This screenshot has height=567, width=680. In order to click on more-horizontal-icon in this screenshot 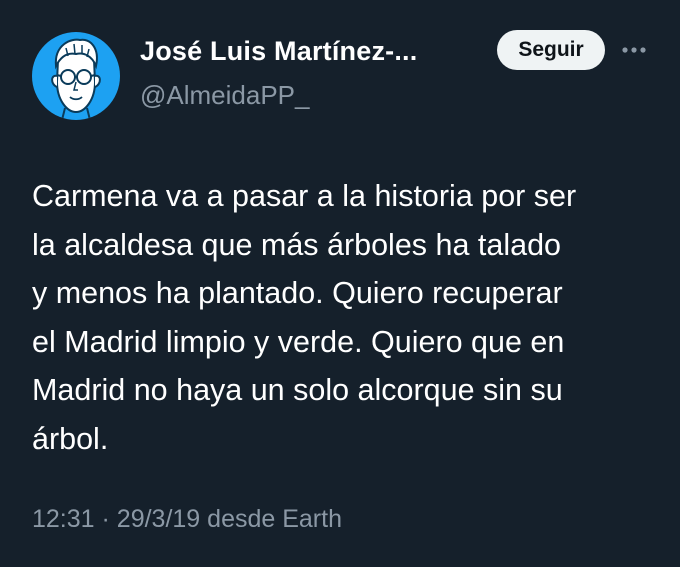, I will do `click(634, 50)`.